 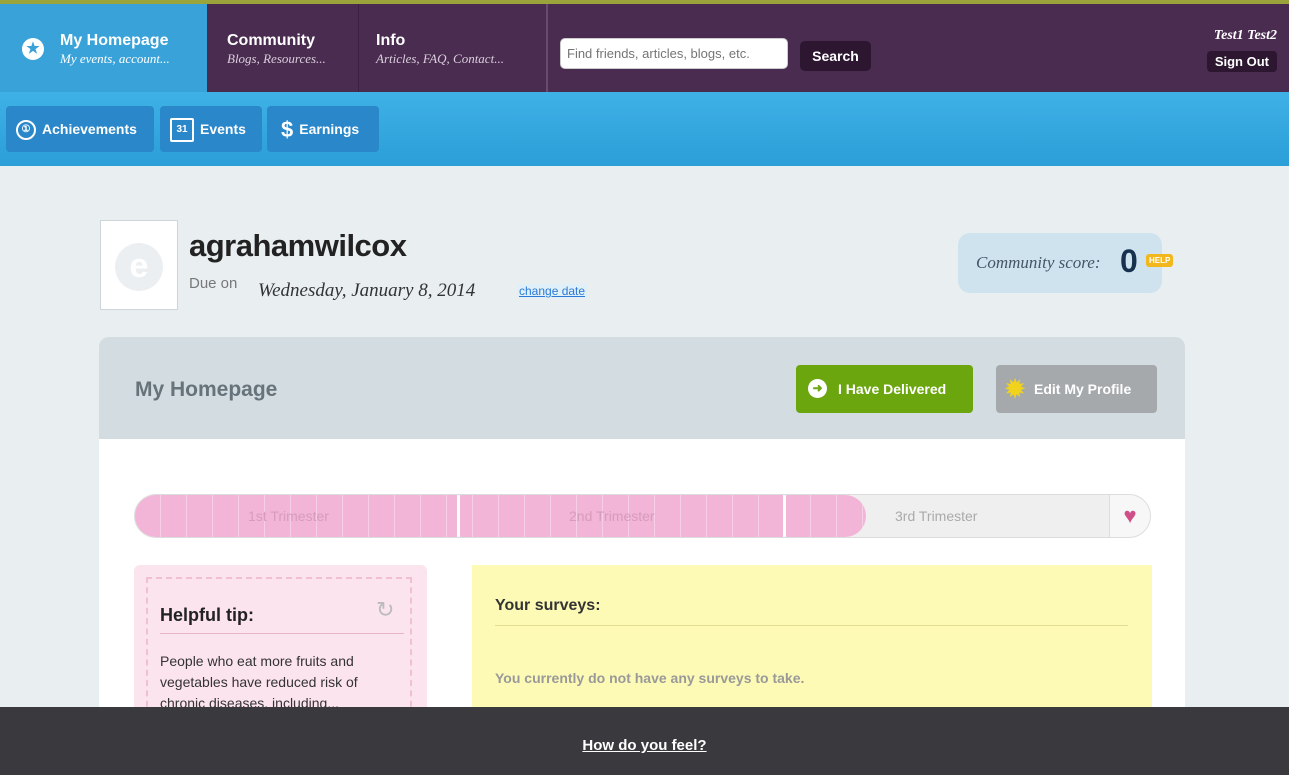 What do you see at coordinates (1245, 36) in the screenshot?
I see `user-name: Test1 Test2` at bounding box center [1245, 36].